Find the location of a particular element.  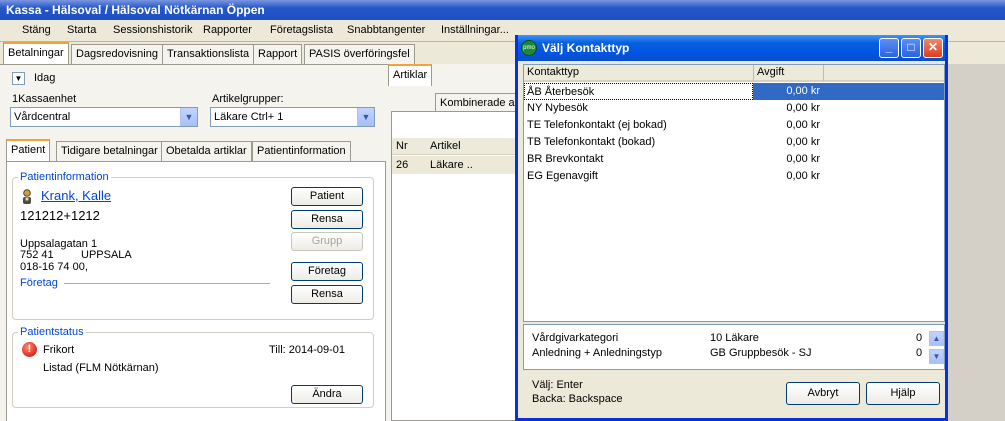

kassaenhet-value: Vårdcentral is located at coordinates (42, 117).